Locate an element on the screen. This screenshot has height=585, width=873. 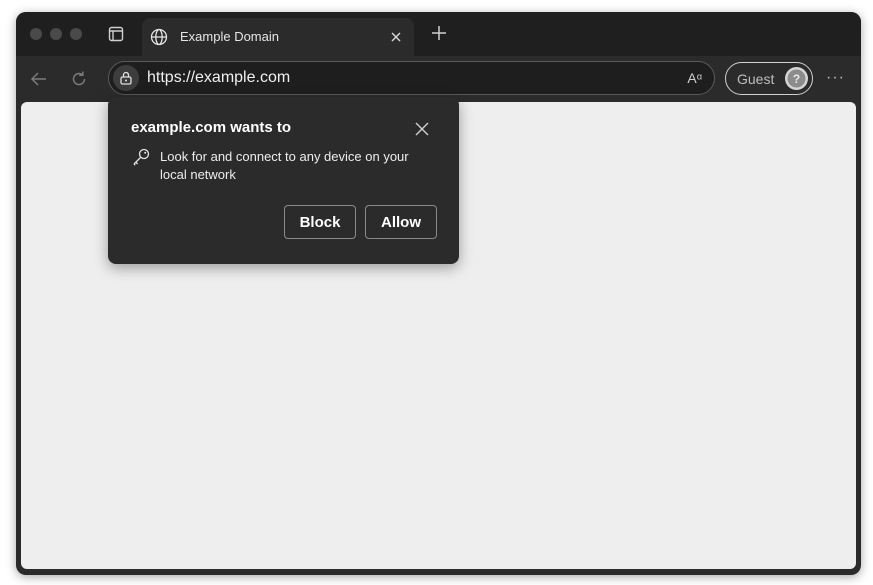
window-maximize-button is located at coordinates (76, 34).